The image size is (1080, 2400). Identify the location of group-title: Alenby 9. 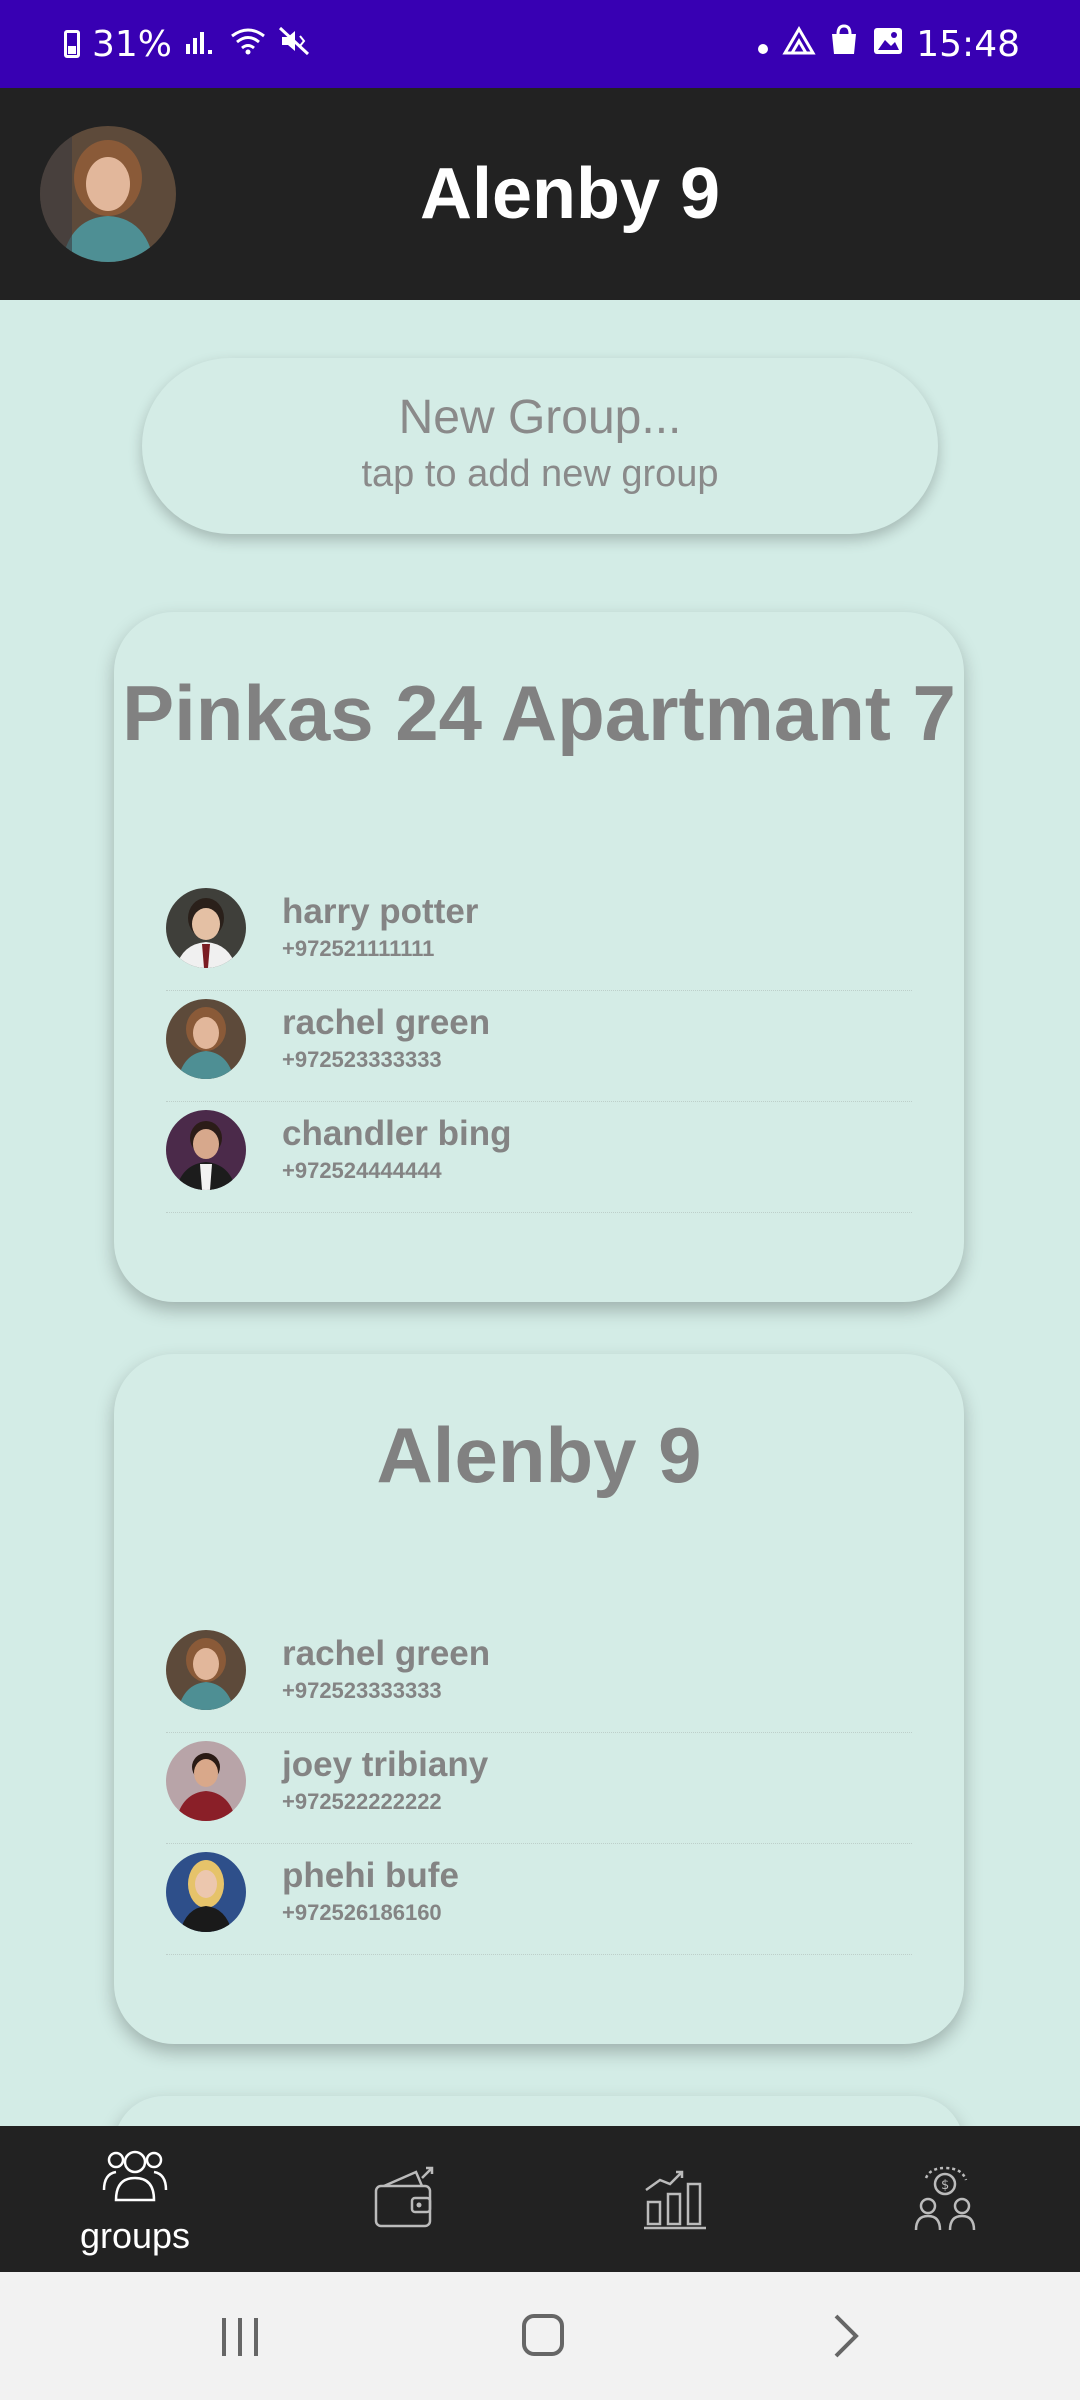
(539, 1455).